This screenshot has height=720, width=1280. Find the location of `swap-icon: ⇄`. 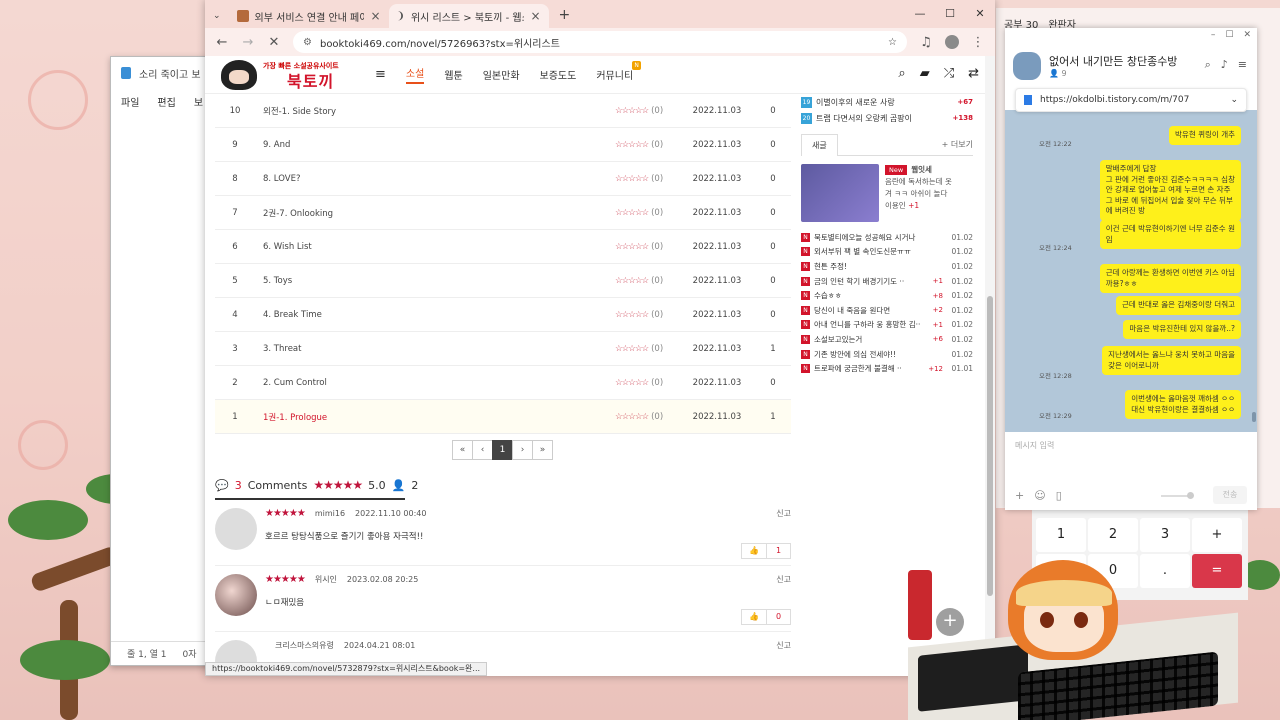

swap-icon: ⇄ is located at coordinates (973, 73).